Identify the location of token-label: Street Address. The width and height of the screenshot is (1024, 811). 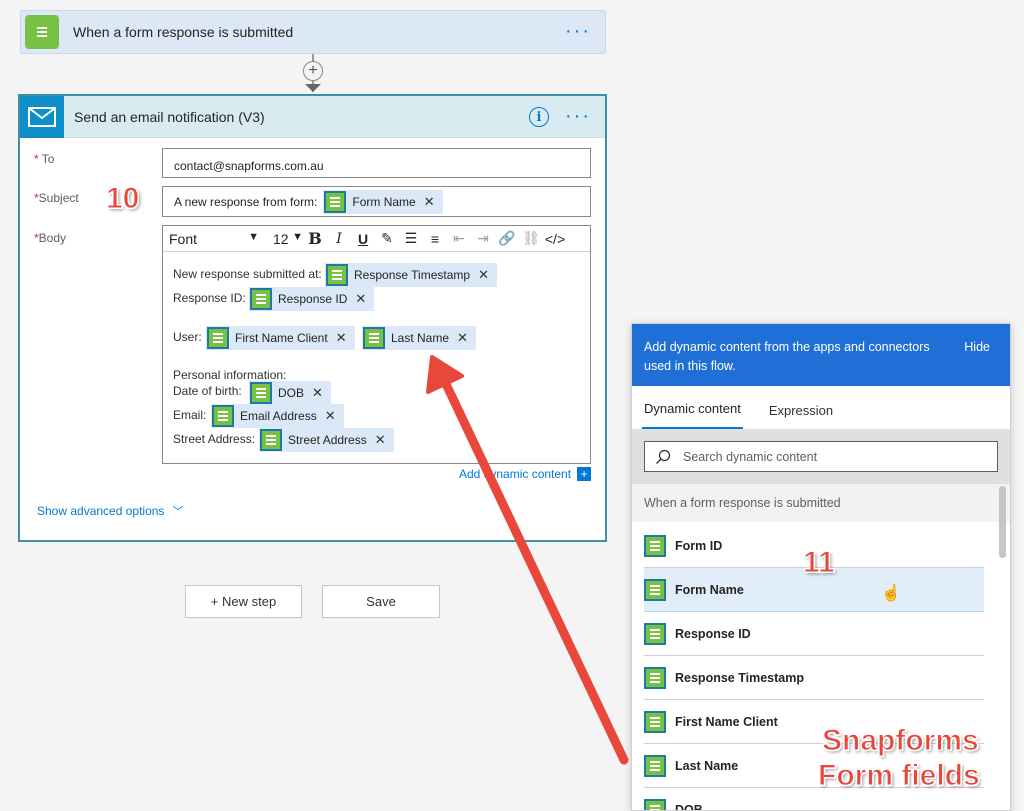
(327, 440).